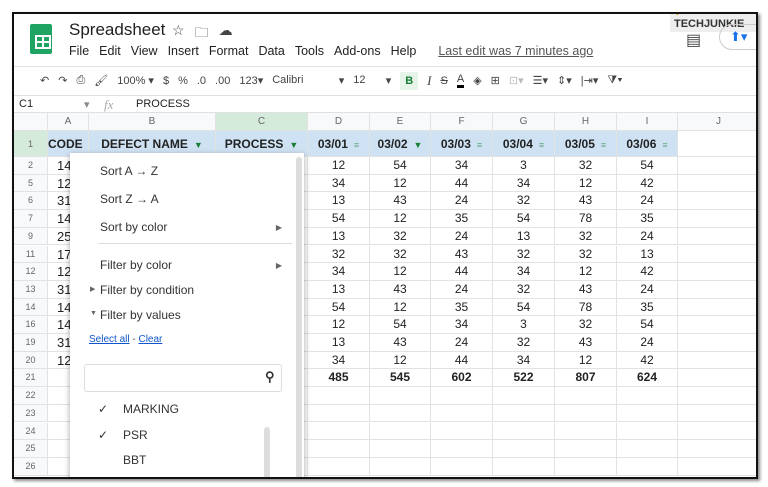 This screenshot has height=487, width=768. What do you see at coordinates (202, 34) in the screenshot?
I see `move-folder-icon: 🗀` at bounding box center [202, 34].